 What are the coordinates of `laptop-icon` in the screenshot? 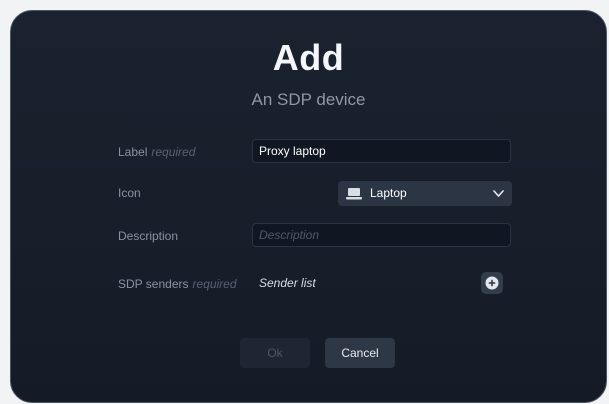 It's located at (354, 194).